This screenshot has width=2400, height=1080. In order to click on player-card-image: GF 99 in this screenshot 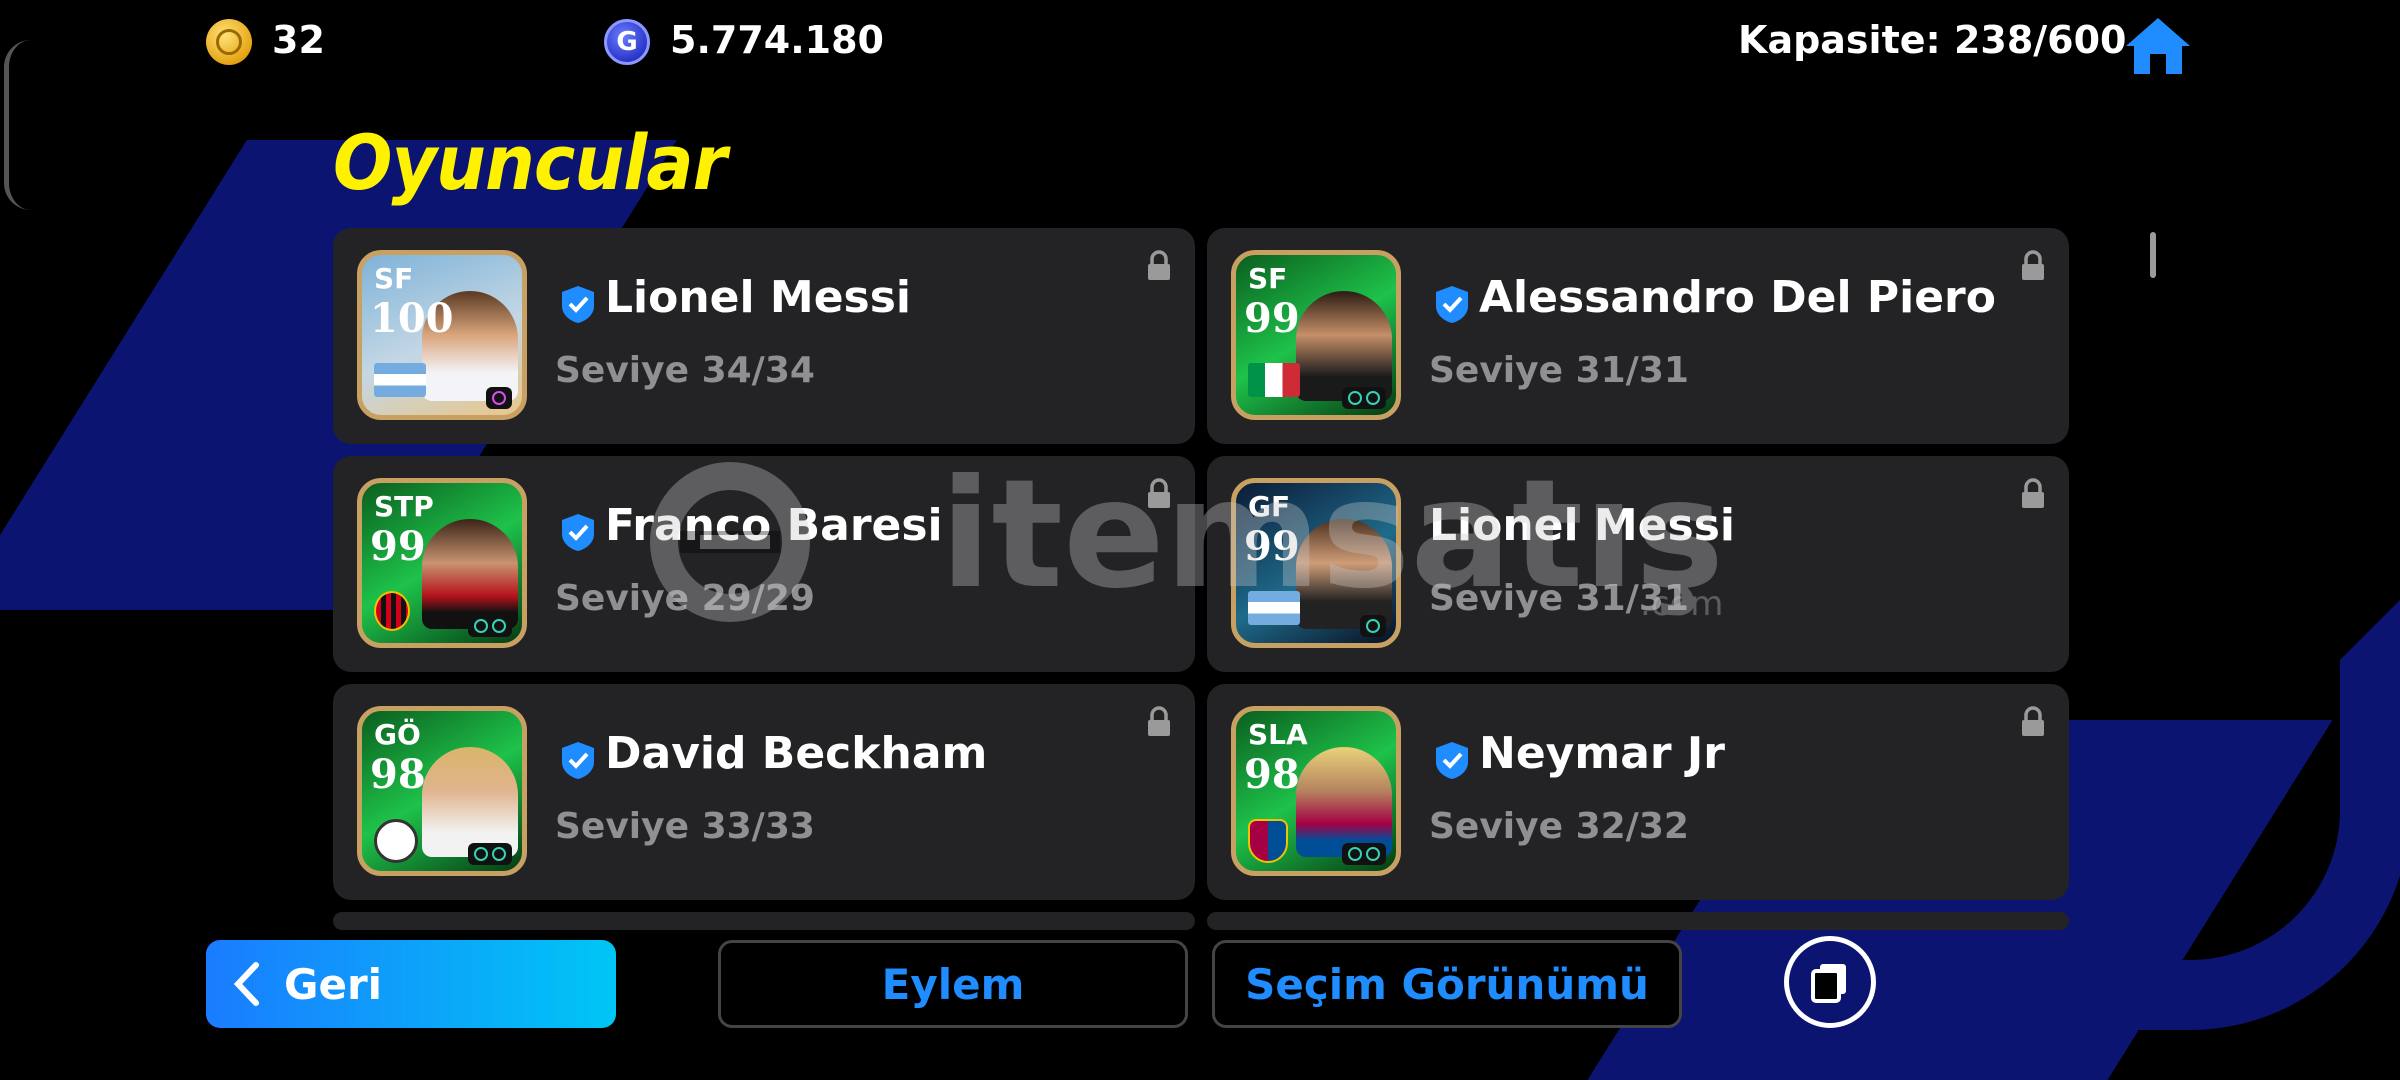, I will do `click(1316, 563)`.